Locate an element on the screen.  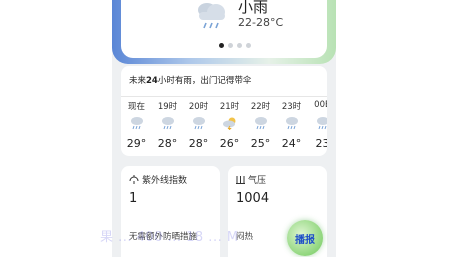
hour-item: 现在 29° is located at coordinates (136, 125).